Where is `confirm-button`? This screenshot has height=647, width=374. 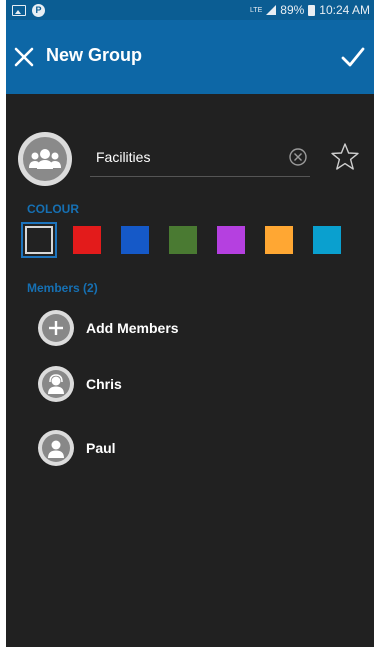 confirm-button is located at coordinates (353, 57).